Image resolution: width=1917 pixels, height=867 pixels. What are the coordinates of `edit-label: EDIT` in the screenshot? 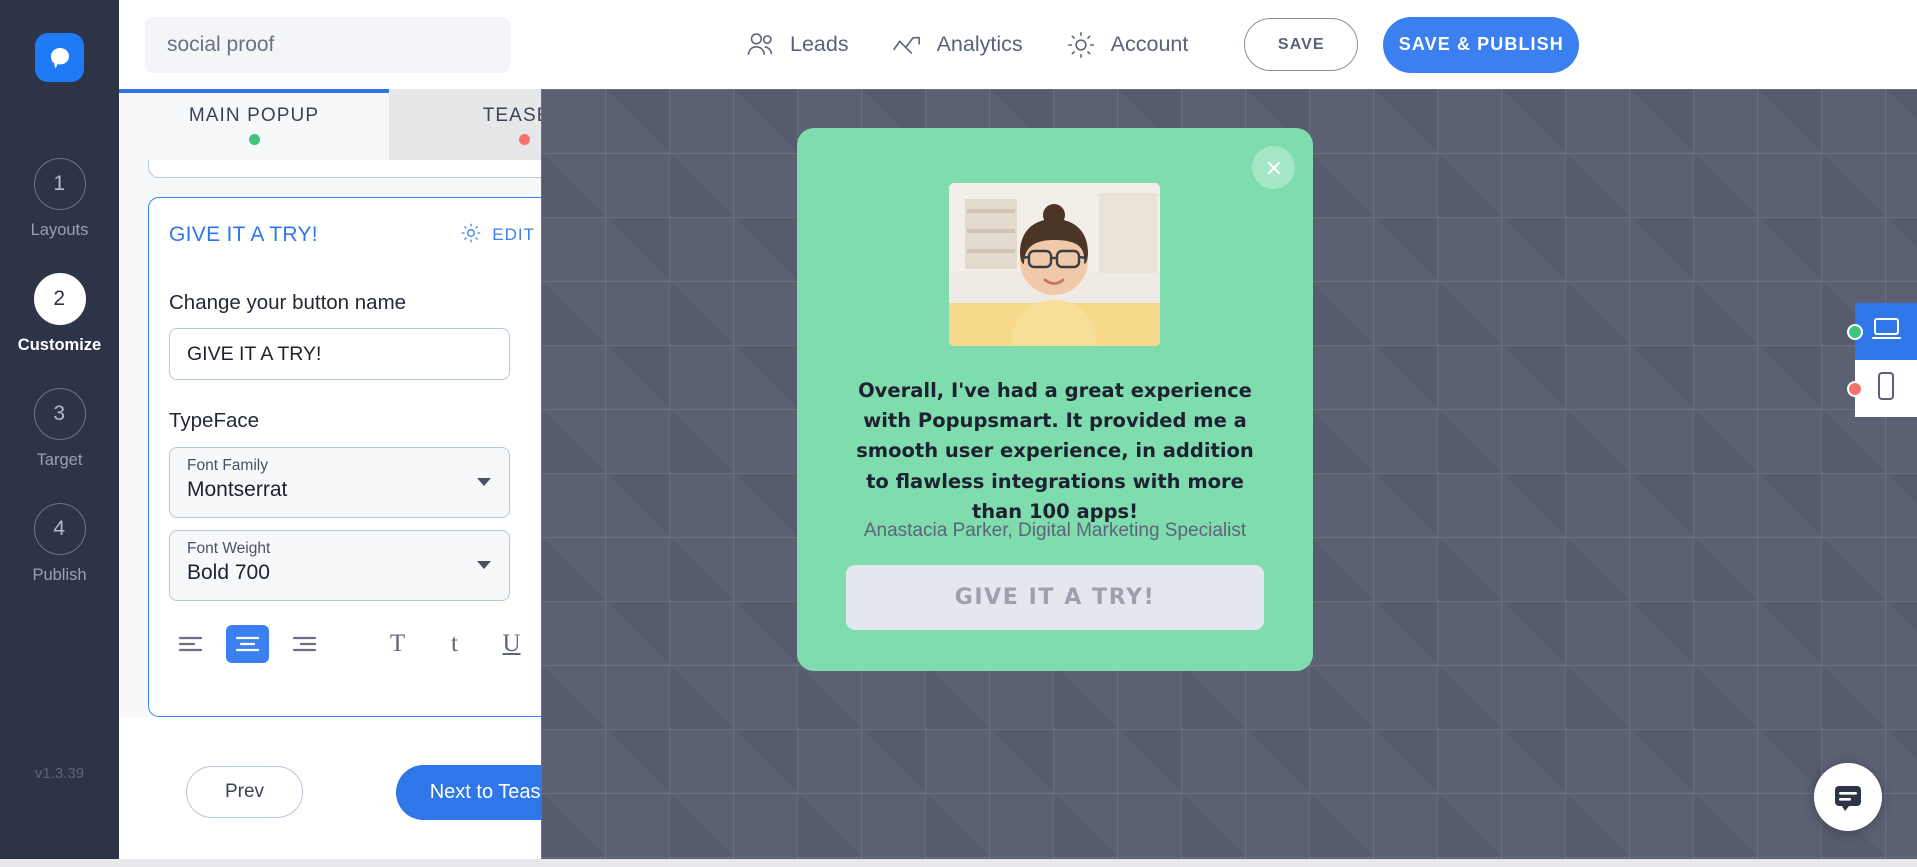 It's located at (513, 234).